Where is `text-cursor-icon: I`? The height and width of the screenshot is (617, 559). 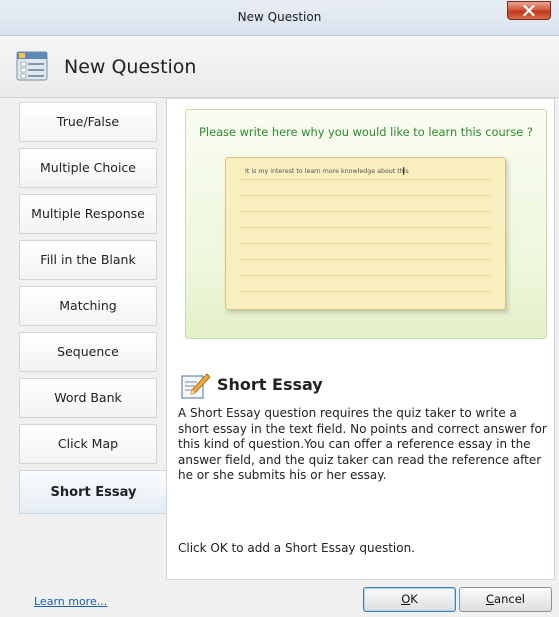
text-cursor-icon: I is located at coordinates (404, 171).